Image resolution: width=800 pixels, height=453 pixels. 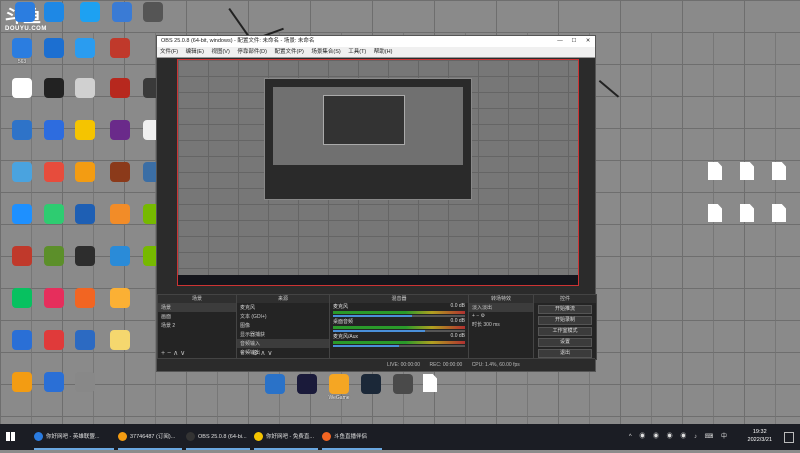 I want to click on notification-icon, so click(x=789, y=437).